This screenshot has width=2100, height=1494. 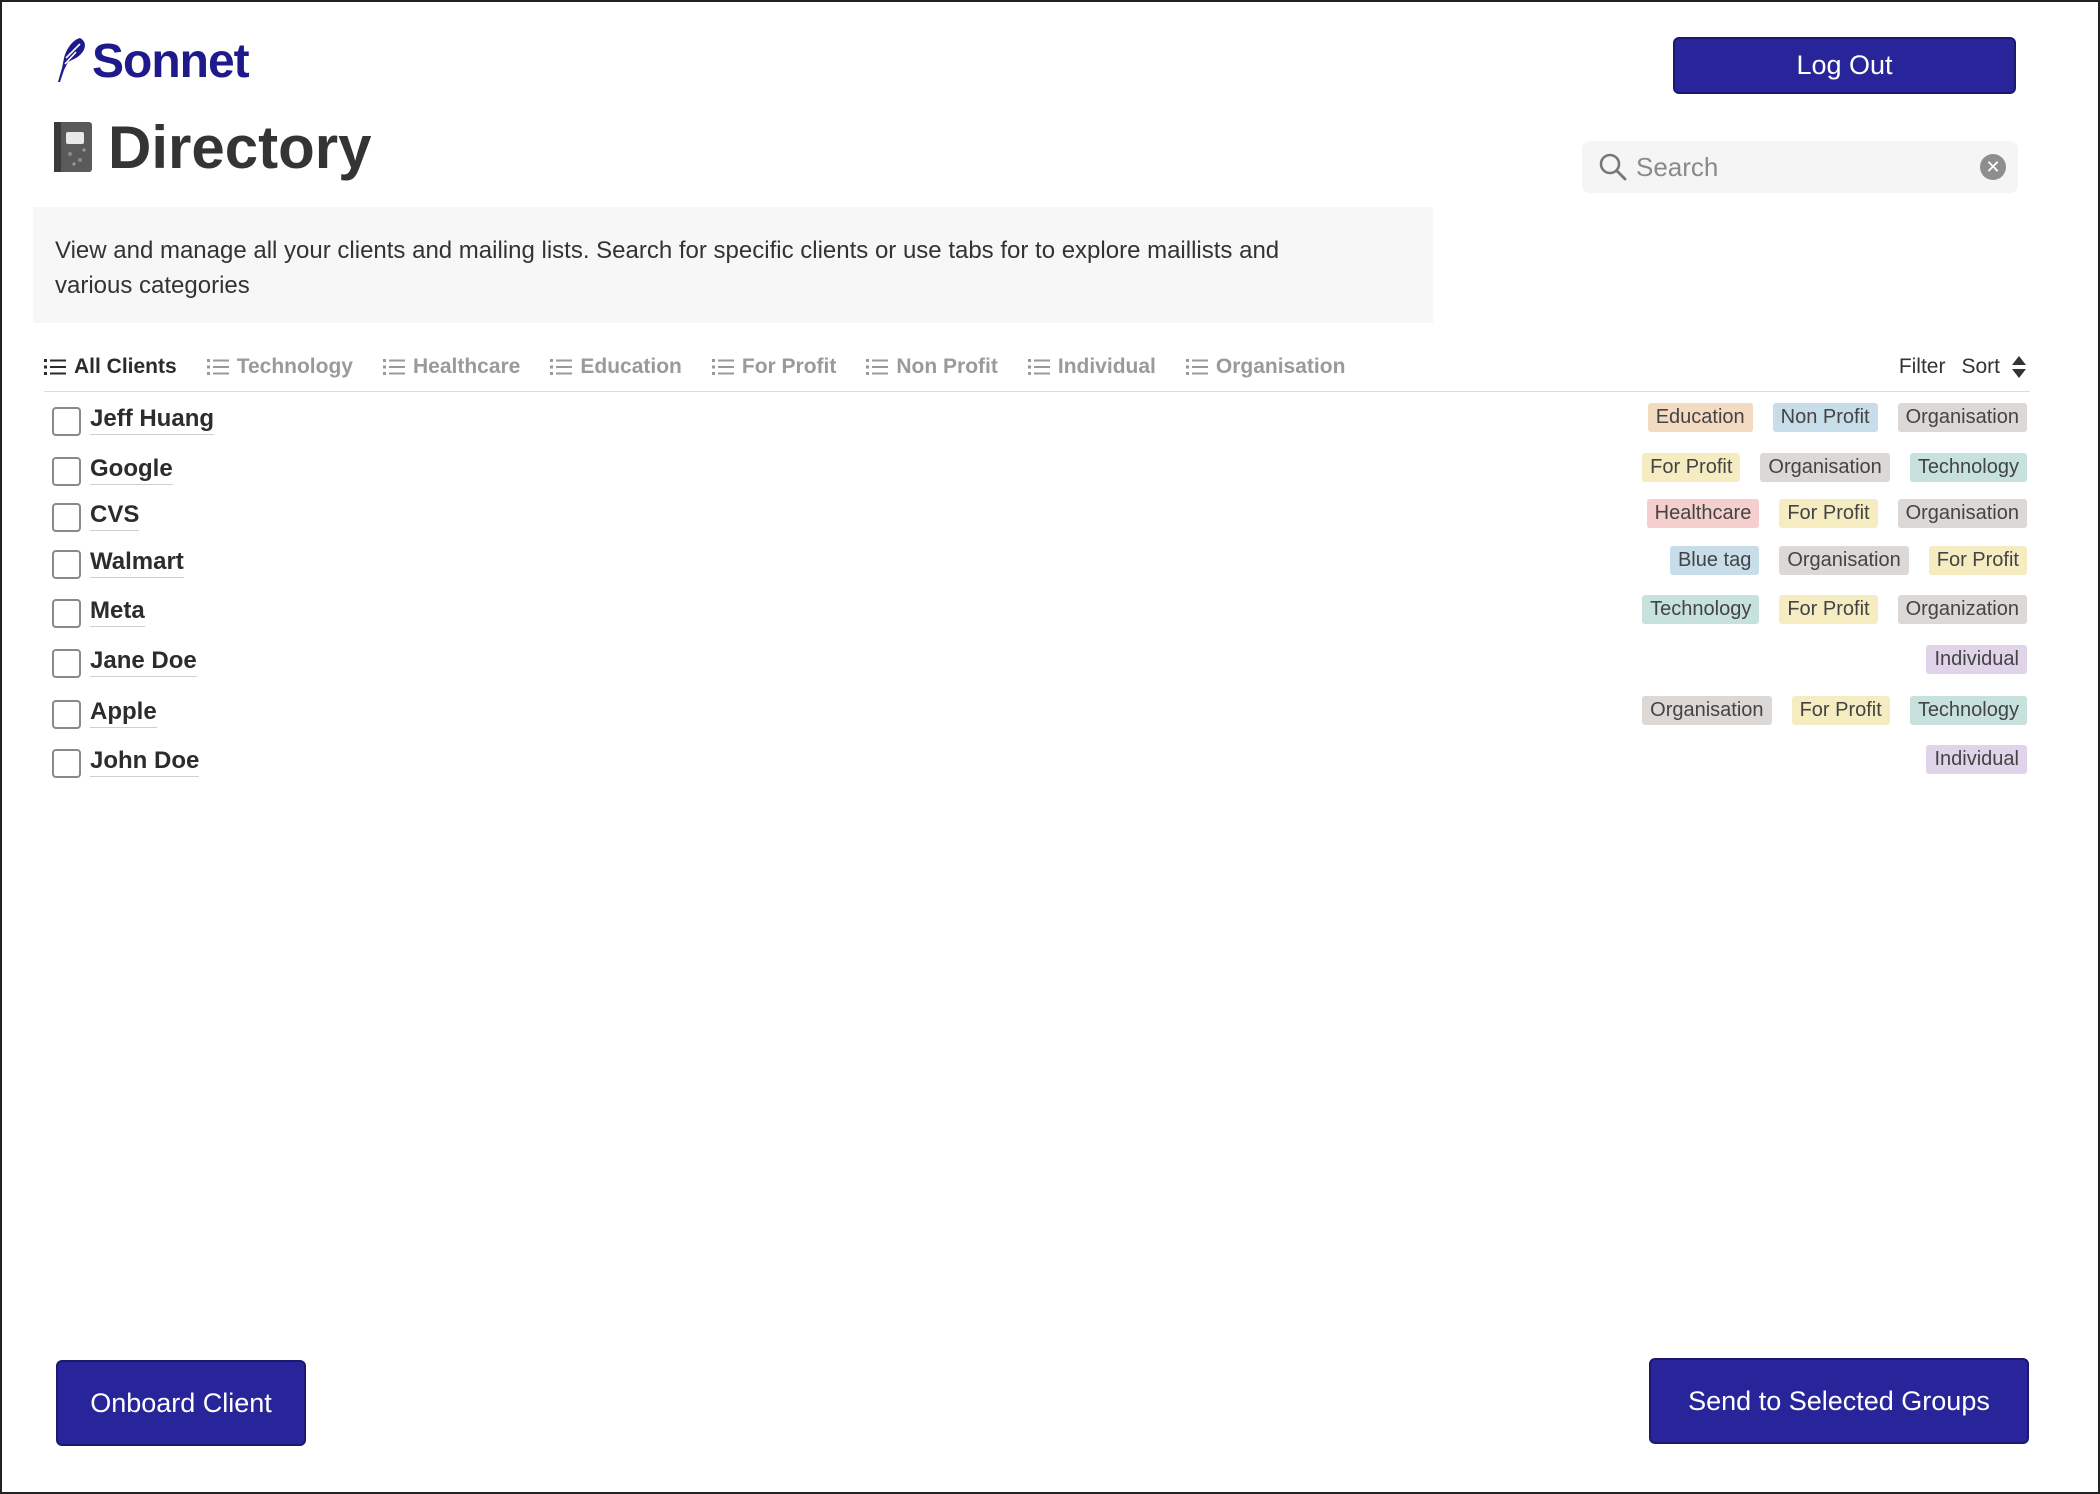 I want to click on page-title: Directory, so click(x=240, y=147).